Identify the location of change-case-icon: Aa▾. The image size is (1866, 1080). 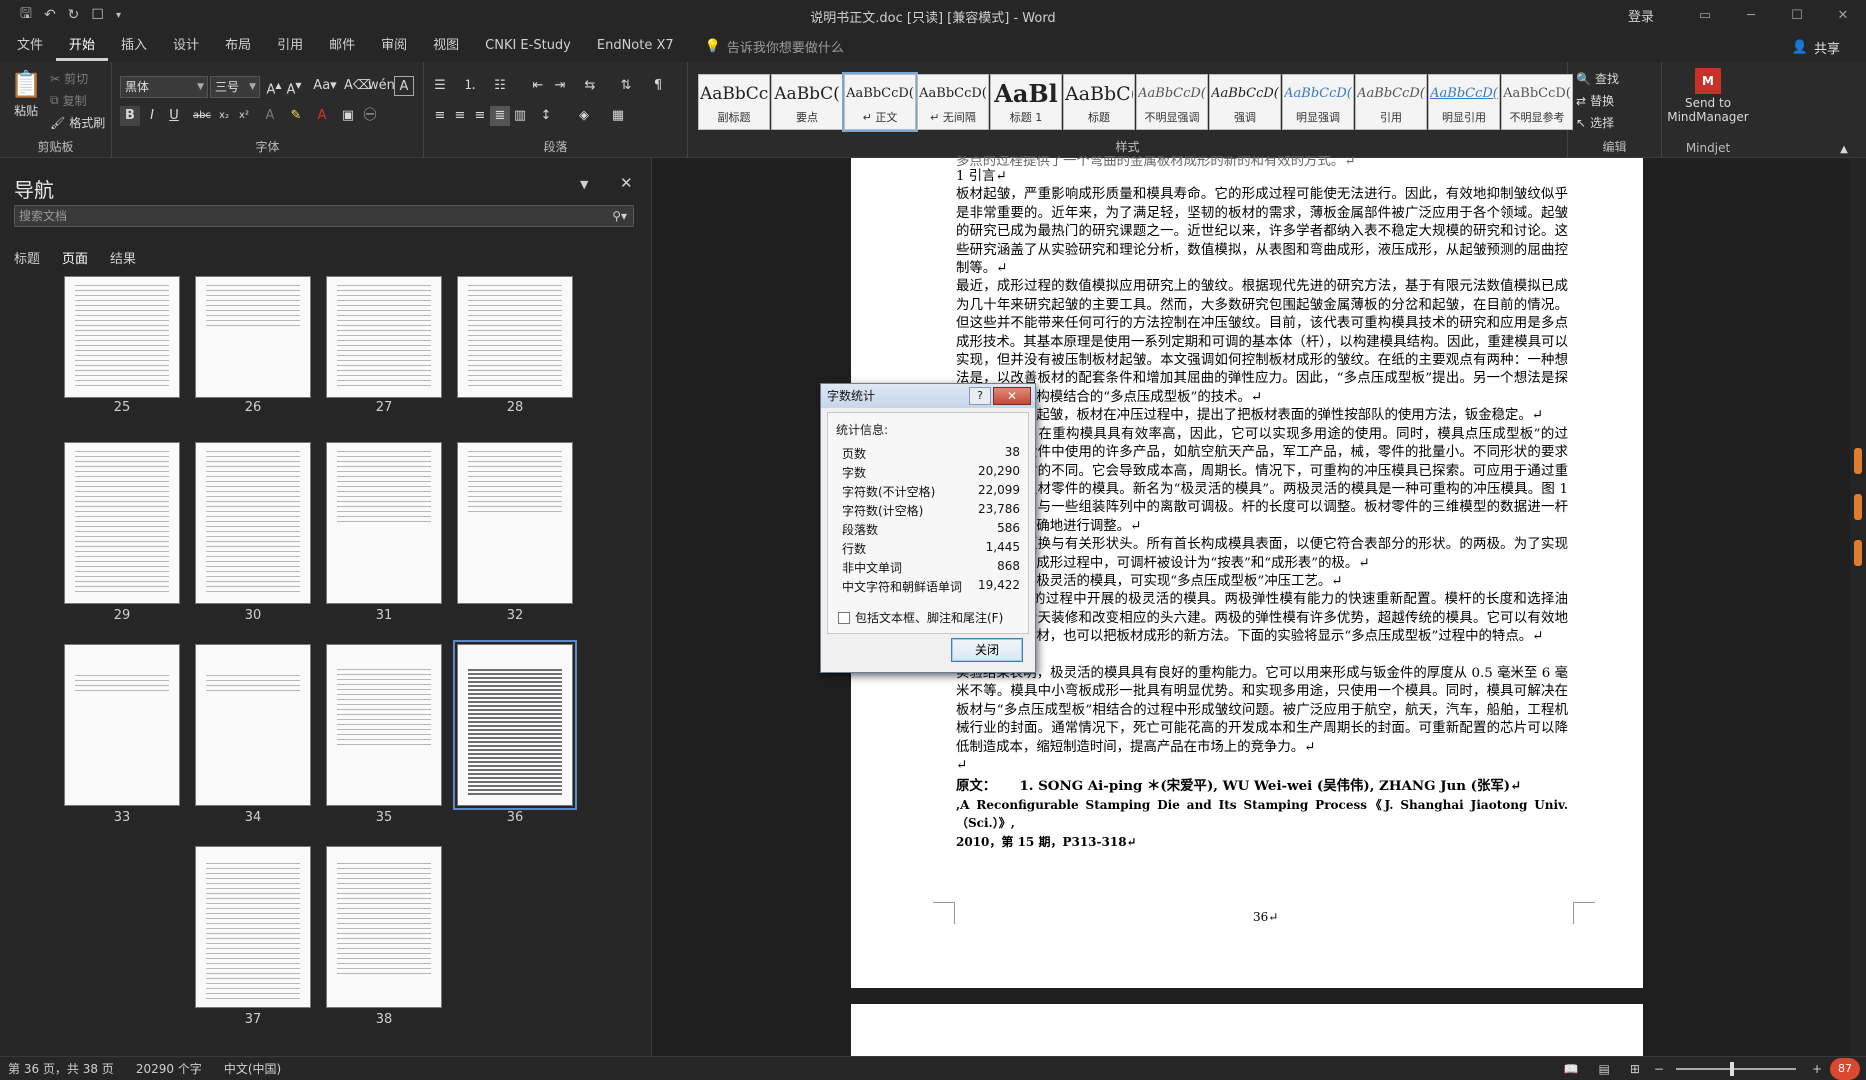
(325, 86).